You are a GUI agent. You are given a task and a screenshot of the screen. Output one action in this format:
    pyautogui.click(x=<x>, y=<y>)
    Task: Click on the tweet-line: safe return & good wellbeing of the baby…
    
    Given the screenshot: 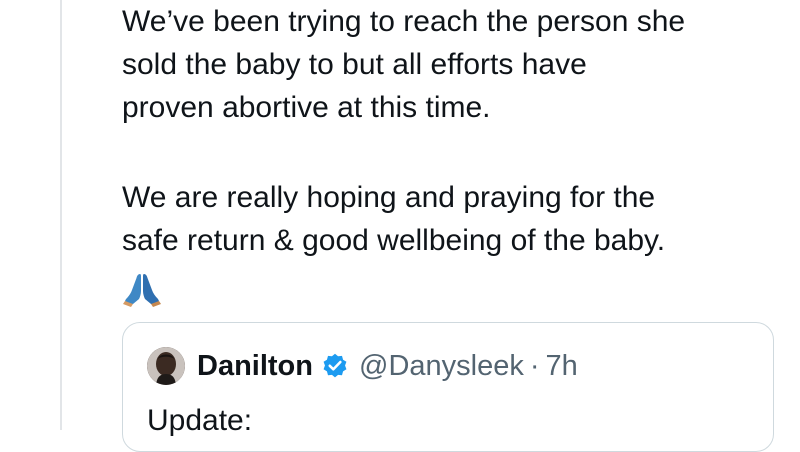 What is the action you would take?
    pyautogui.click(x=394, y=240)
    